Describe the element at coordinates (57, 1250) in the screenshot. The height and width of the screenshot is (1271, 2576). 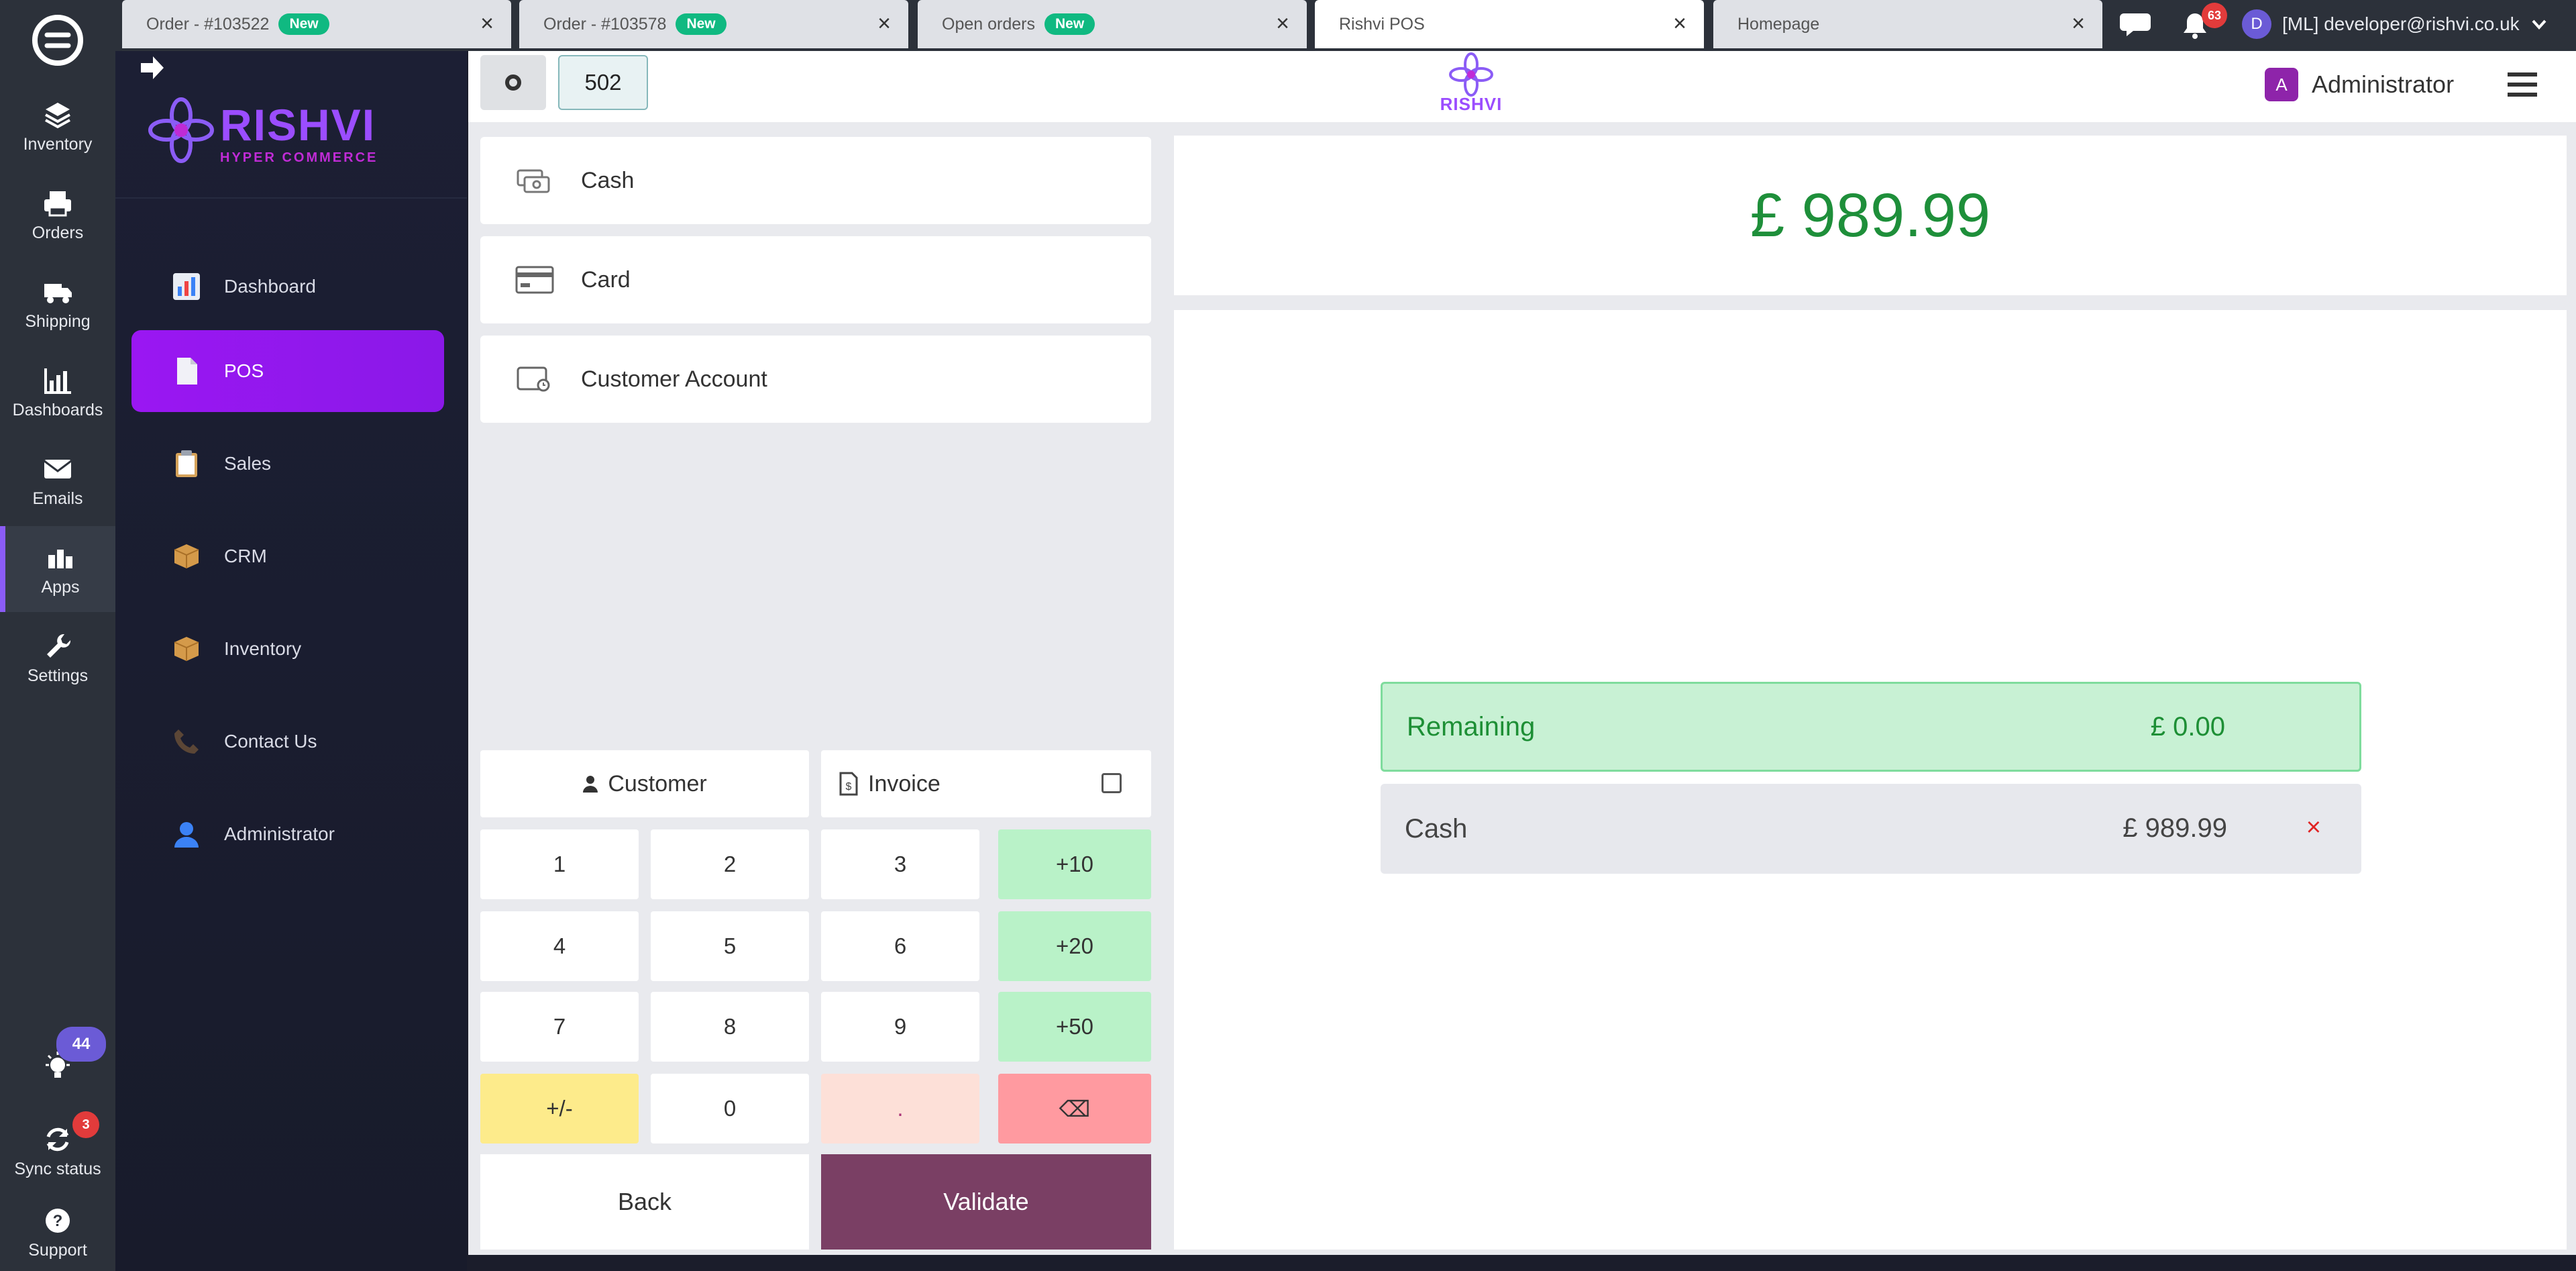
I see `rail-item-label: Support` at that location.